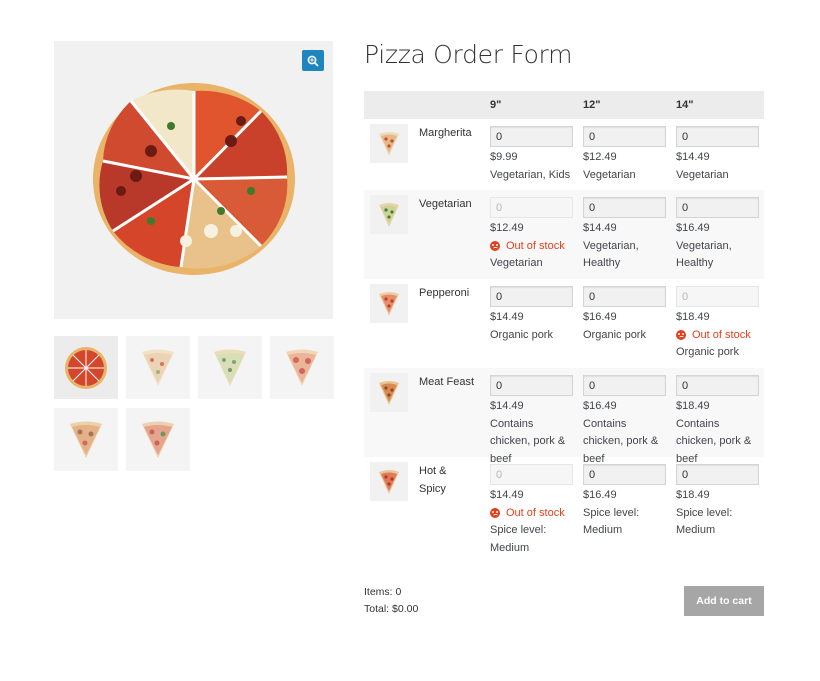 The image size is (820, 681). Describe the element at coordinates (718, 502) in the screenshot. I see `variation-cell: $18.49 Spice level: Medium` at that location.